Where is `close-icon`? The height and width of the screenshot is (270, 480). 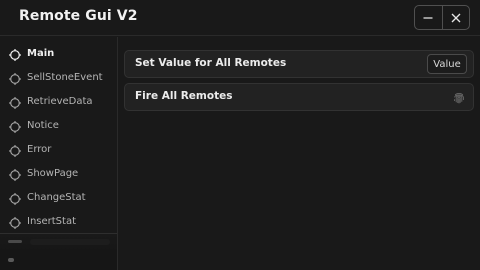
close-icon is located at coordinates (456, 17).